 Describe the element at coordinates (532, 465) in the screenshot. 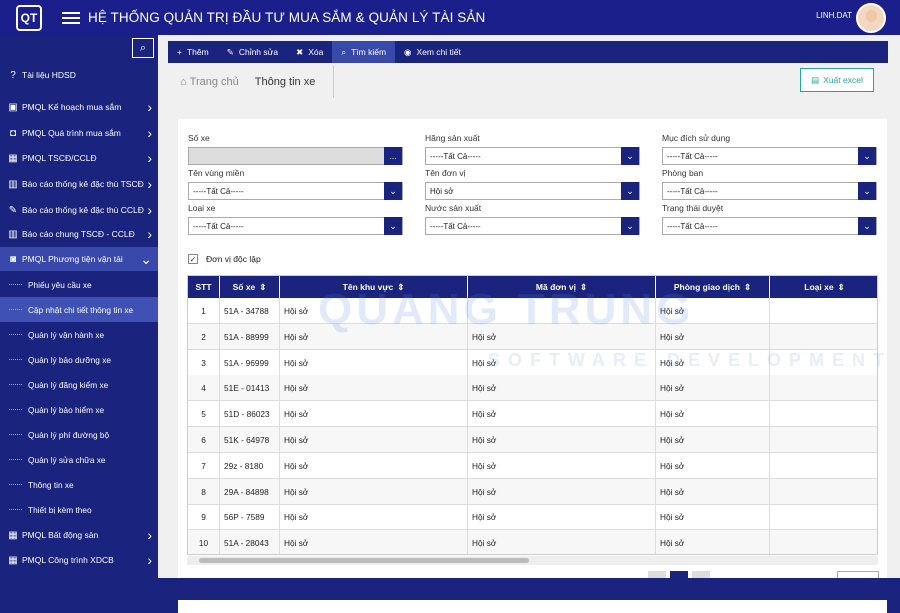

I see `table-row: 7 29z - 8180 Hội sở Hội sở Hội sở` at that location.